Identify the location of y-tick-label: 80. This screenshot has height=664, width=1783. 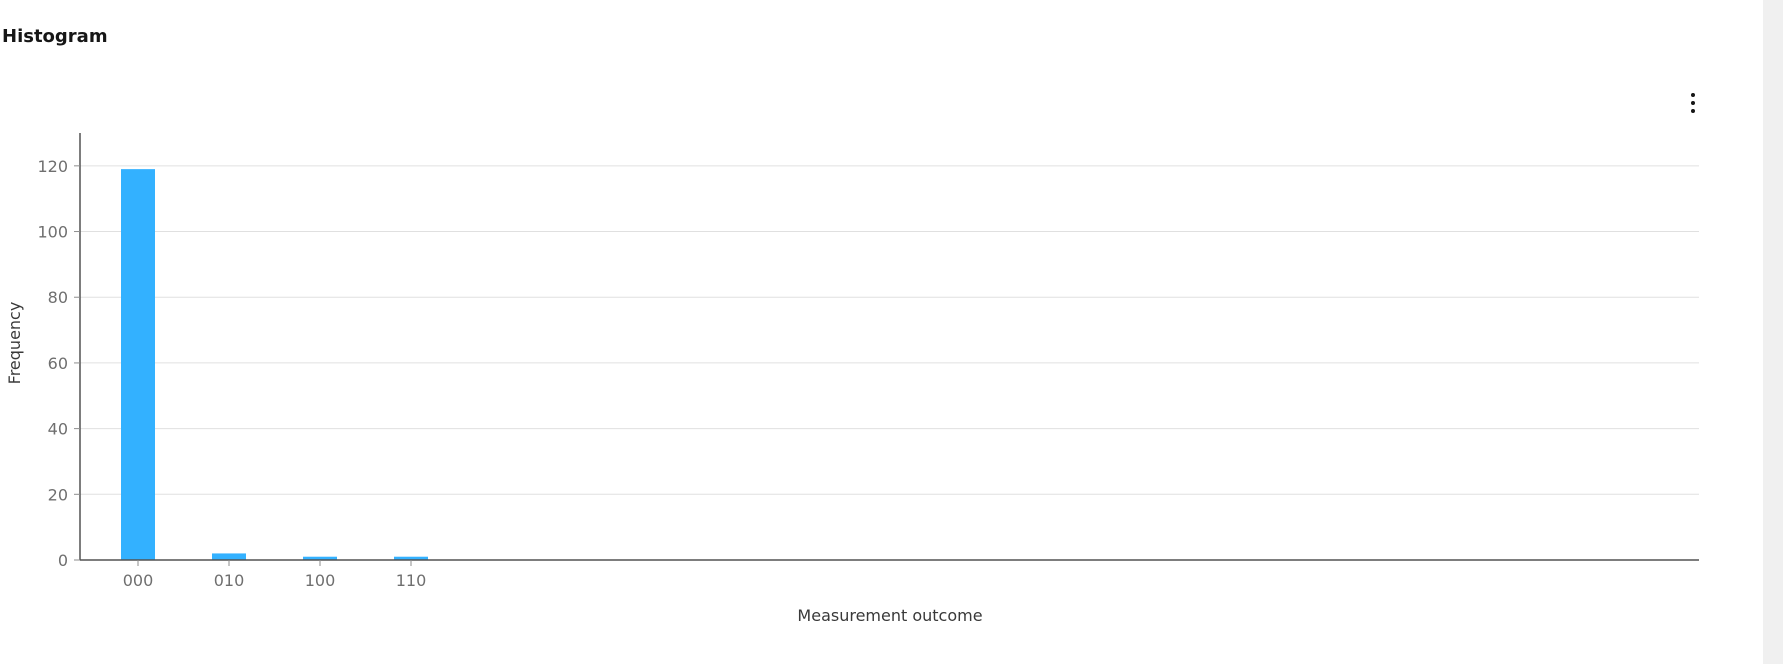
(58, 297).